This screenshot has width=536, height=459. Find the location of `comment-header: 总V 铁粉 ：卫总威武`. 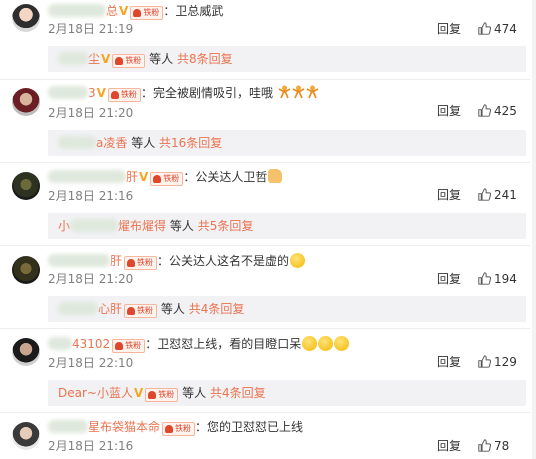

comment-header: 总V 铁粉 ：卫总威武 is located at coordinates (136, 11).